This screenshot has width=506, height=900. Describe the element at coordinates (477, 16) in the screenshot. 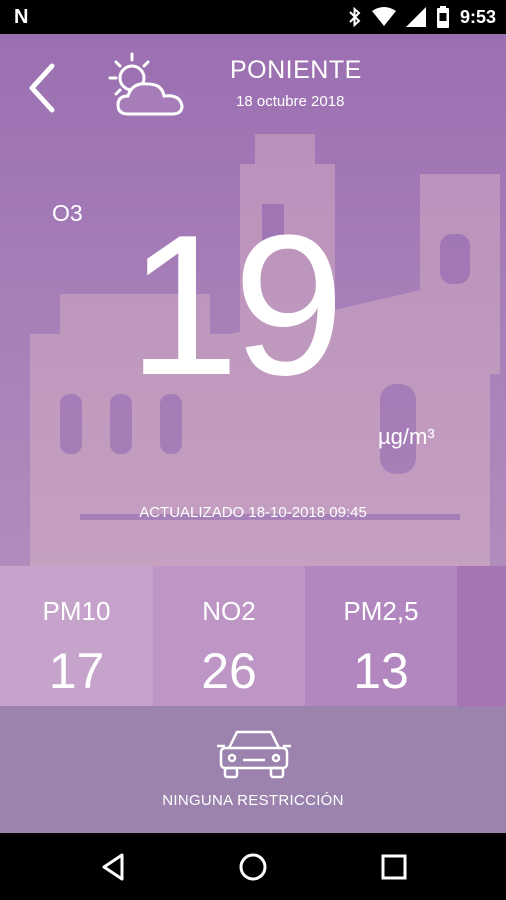

I see `clock: 9:53` at that location.